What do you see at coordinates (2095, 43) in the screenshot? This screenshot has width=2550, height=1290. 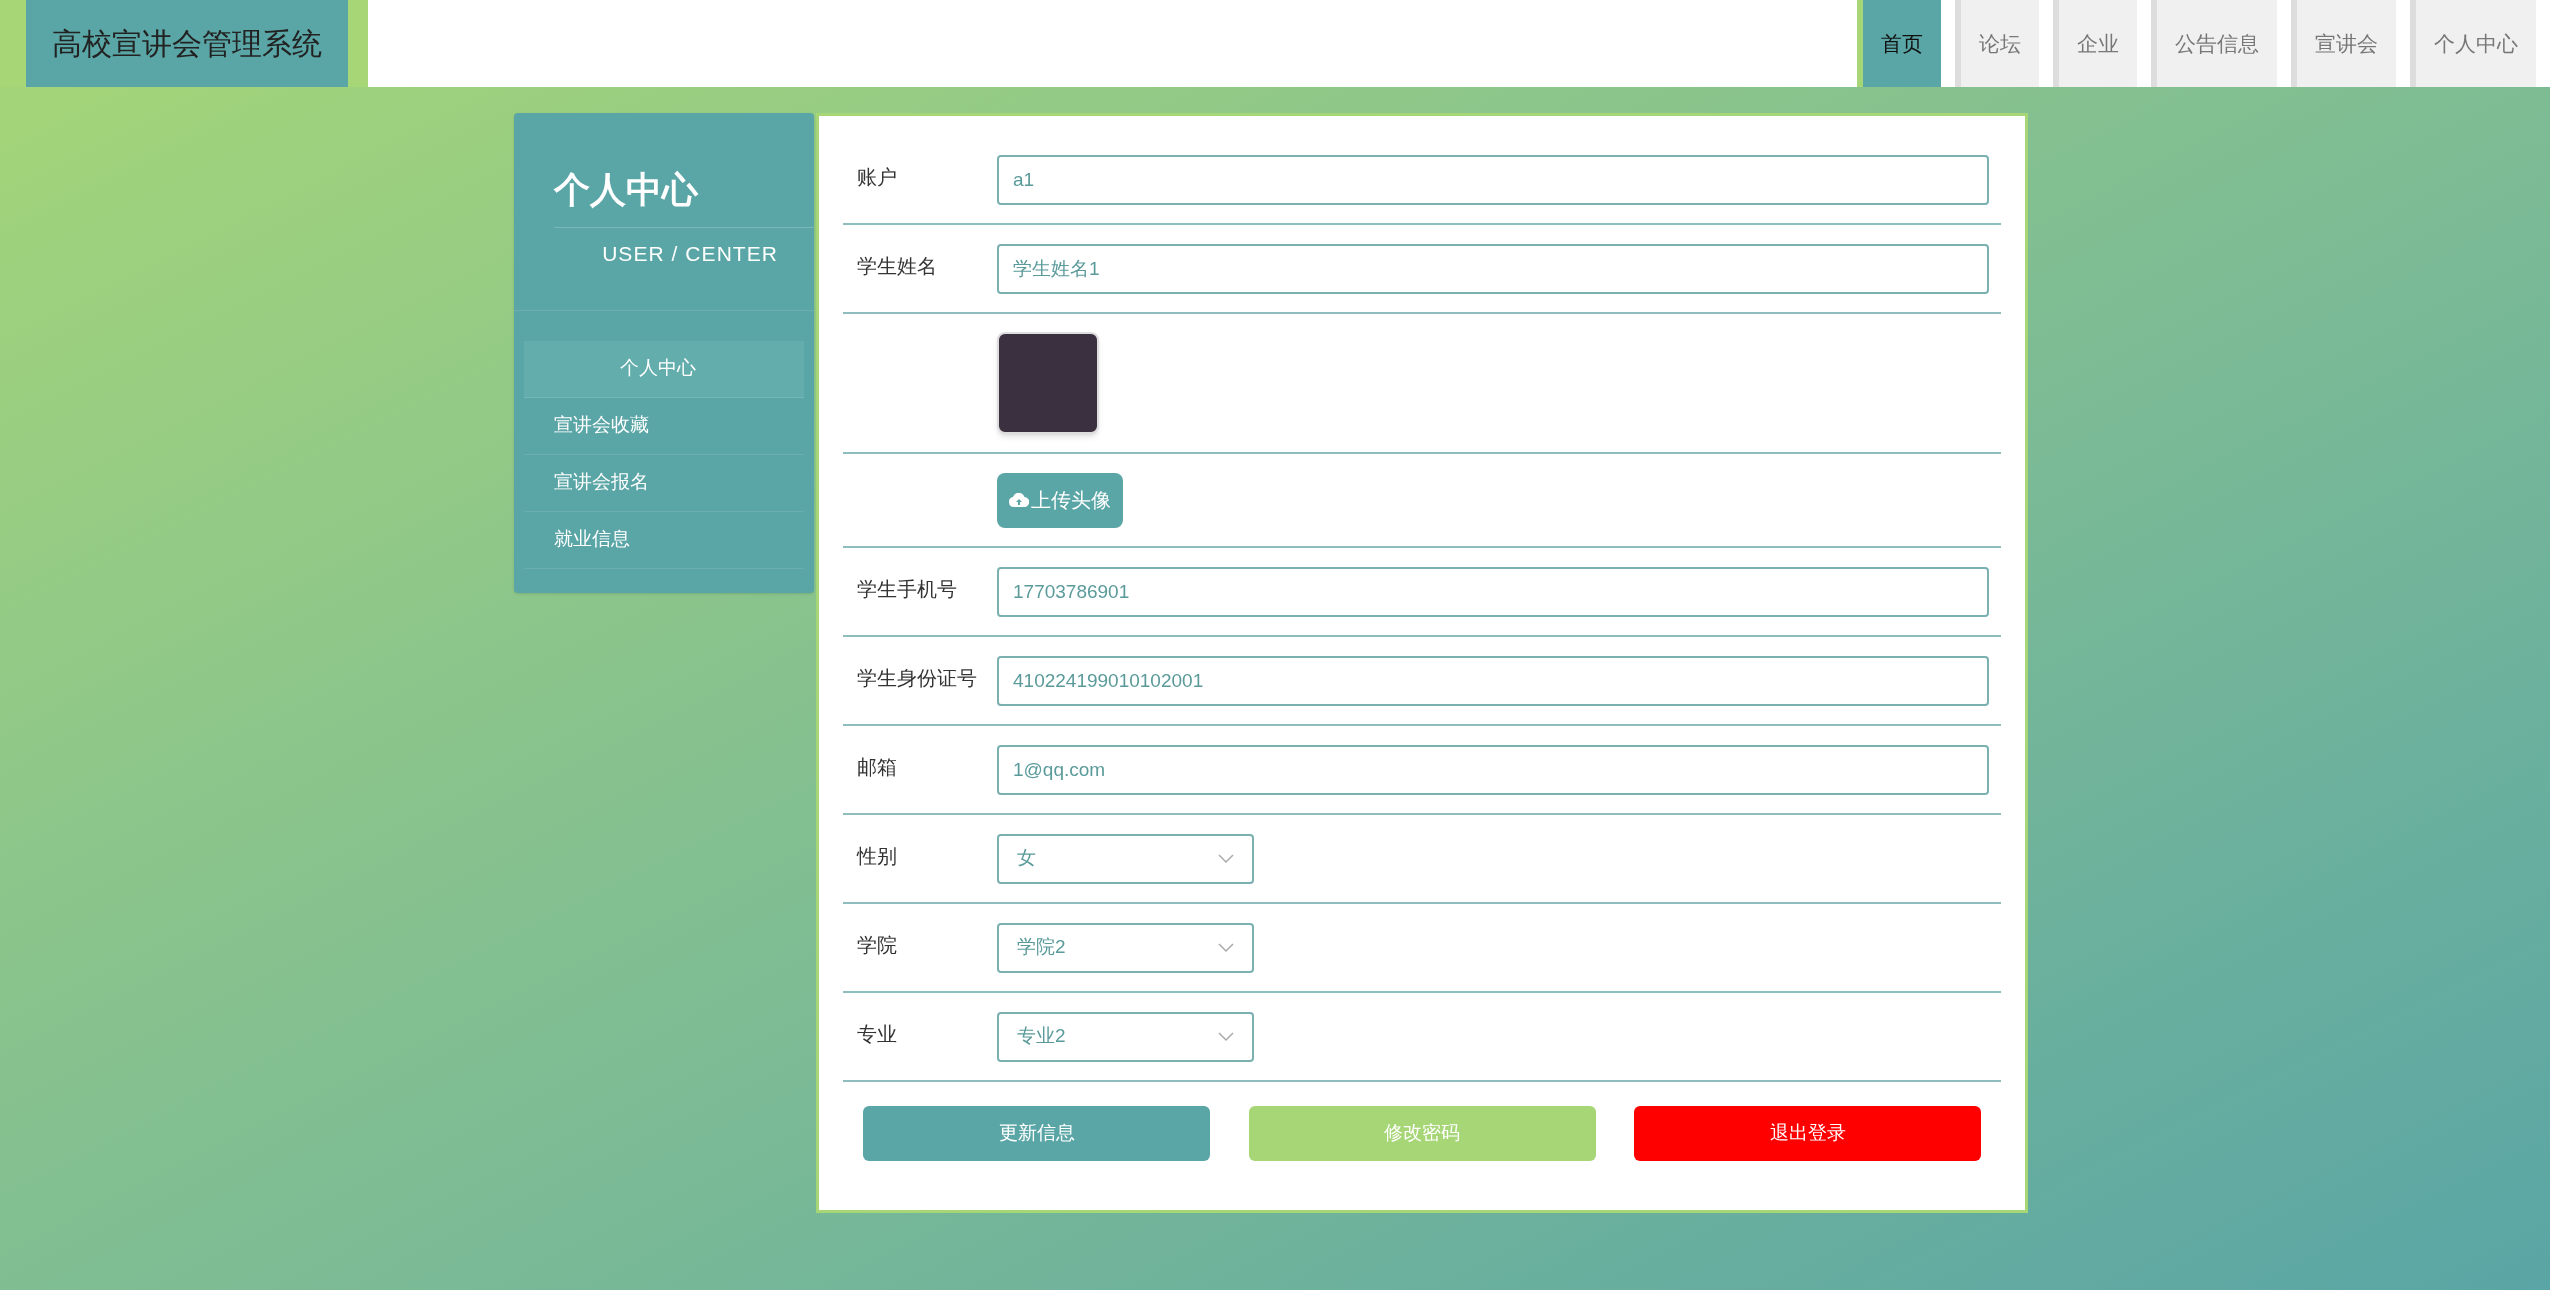 I see `nav-tab: 企业` at bounding box center [2095, 43].